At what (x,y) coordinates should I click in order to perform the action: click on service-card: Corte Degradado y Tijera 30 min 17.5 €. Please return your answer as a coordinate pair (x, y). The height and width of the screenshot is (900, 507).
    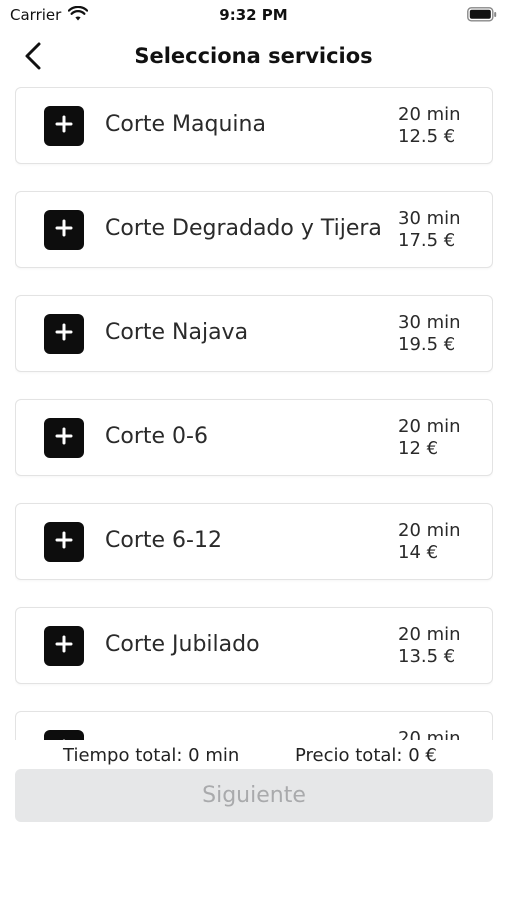
    Looking at the image, I should click on (254, 229).